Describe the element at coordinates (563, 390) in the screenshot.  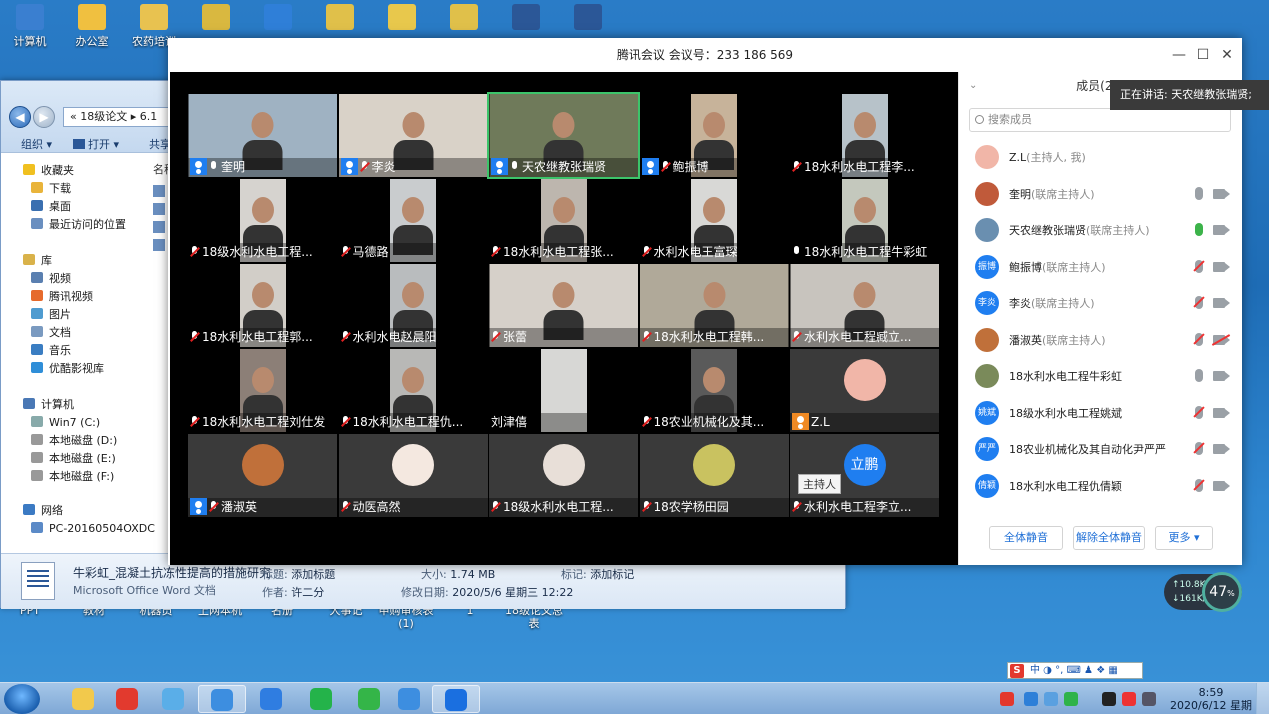
I see `video-tile: 刘津僖` at that location.